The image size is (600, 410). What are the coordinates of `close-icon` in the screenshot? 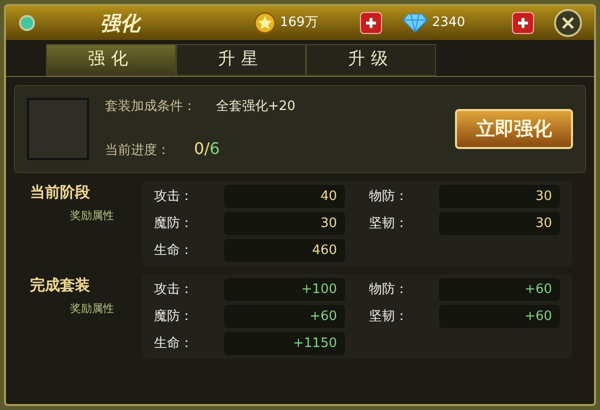 It's located at (568, 23).